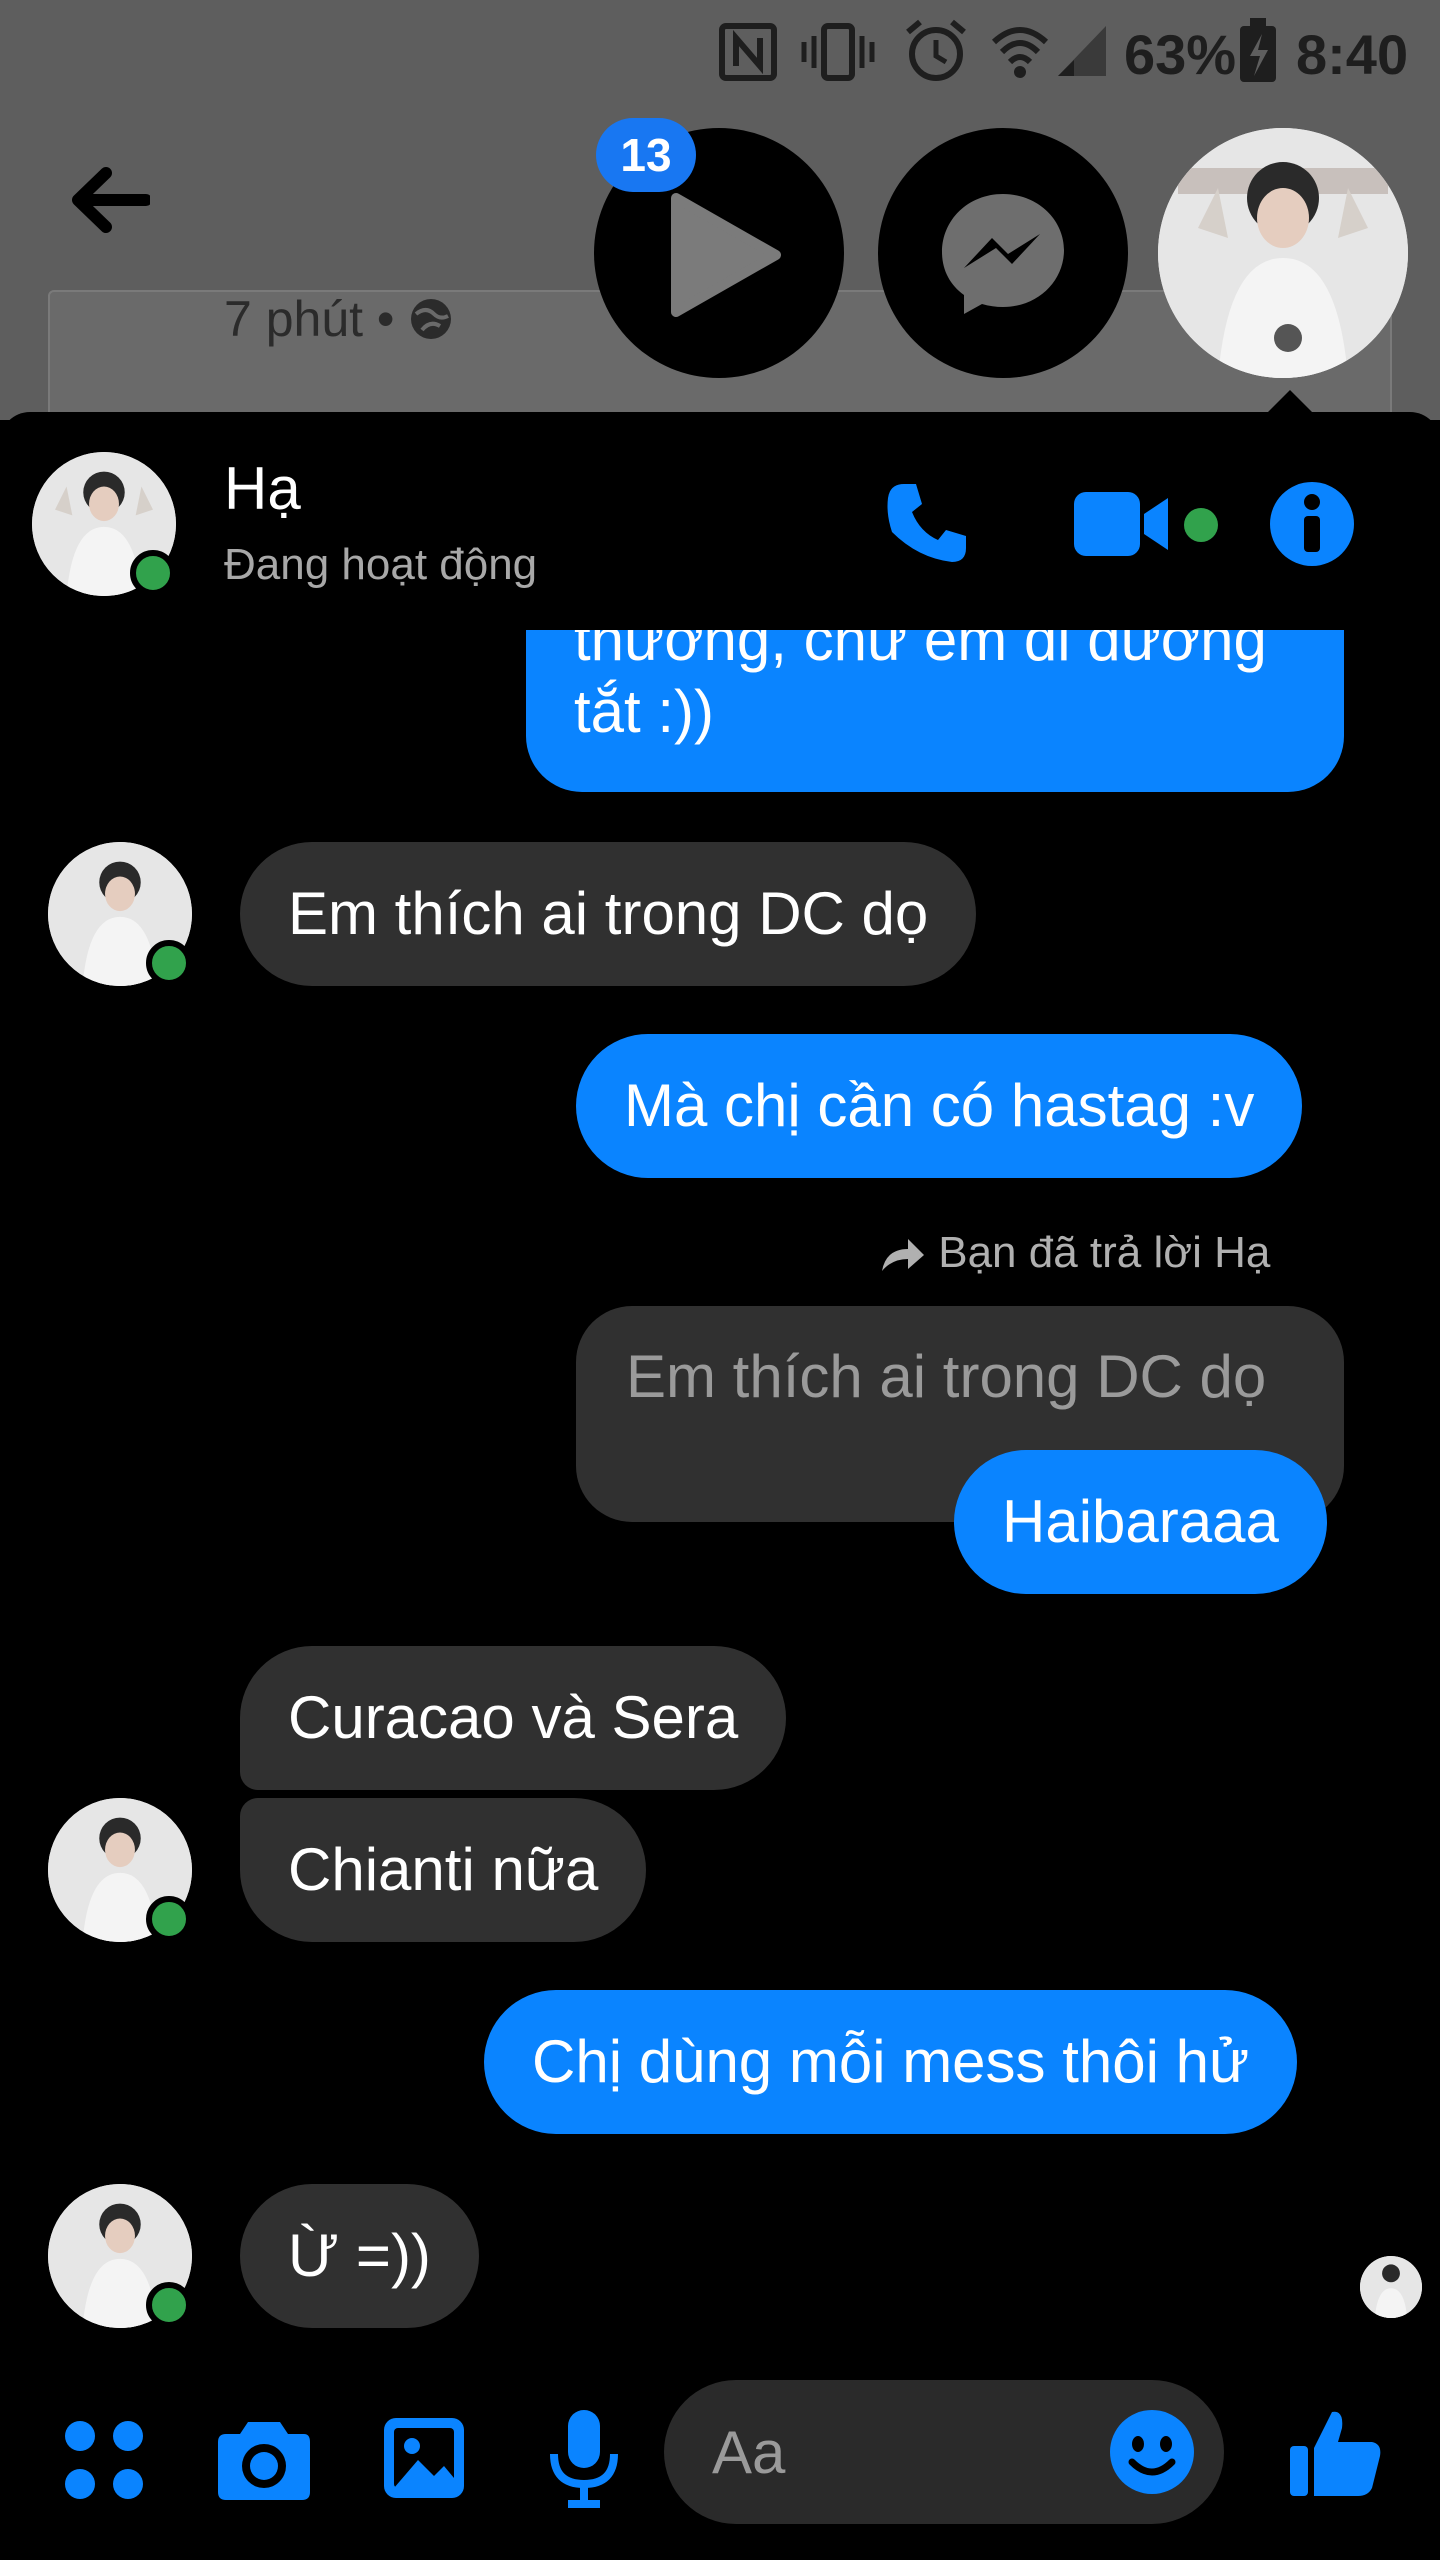 This screenshot has height=2560, width=1440. Describe the element at coordinates (1336, 2452) in the screenshot. I see `like-thumbs-up-icon` at that location.